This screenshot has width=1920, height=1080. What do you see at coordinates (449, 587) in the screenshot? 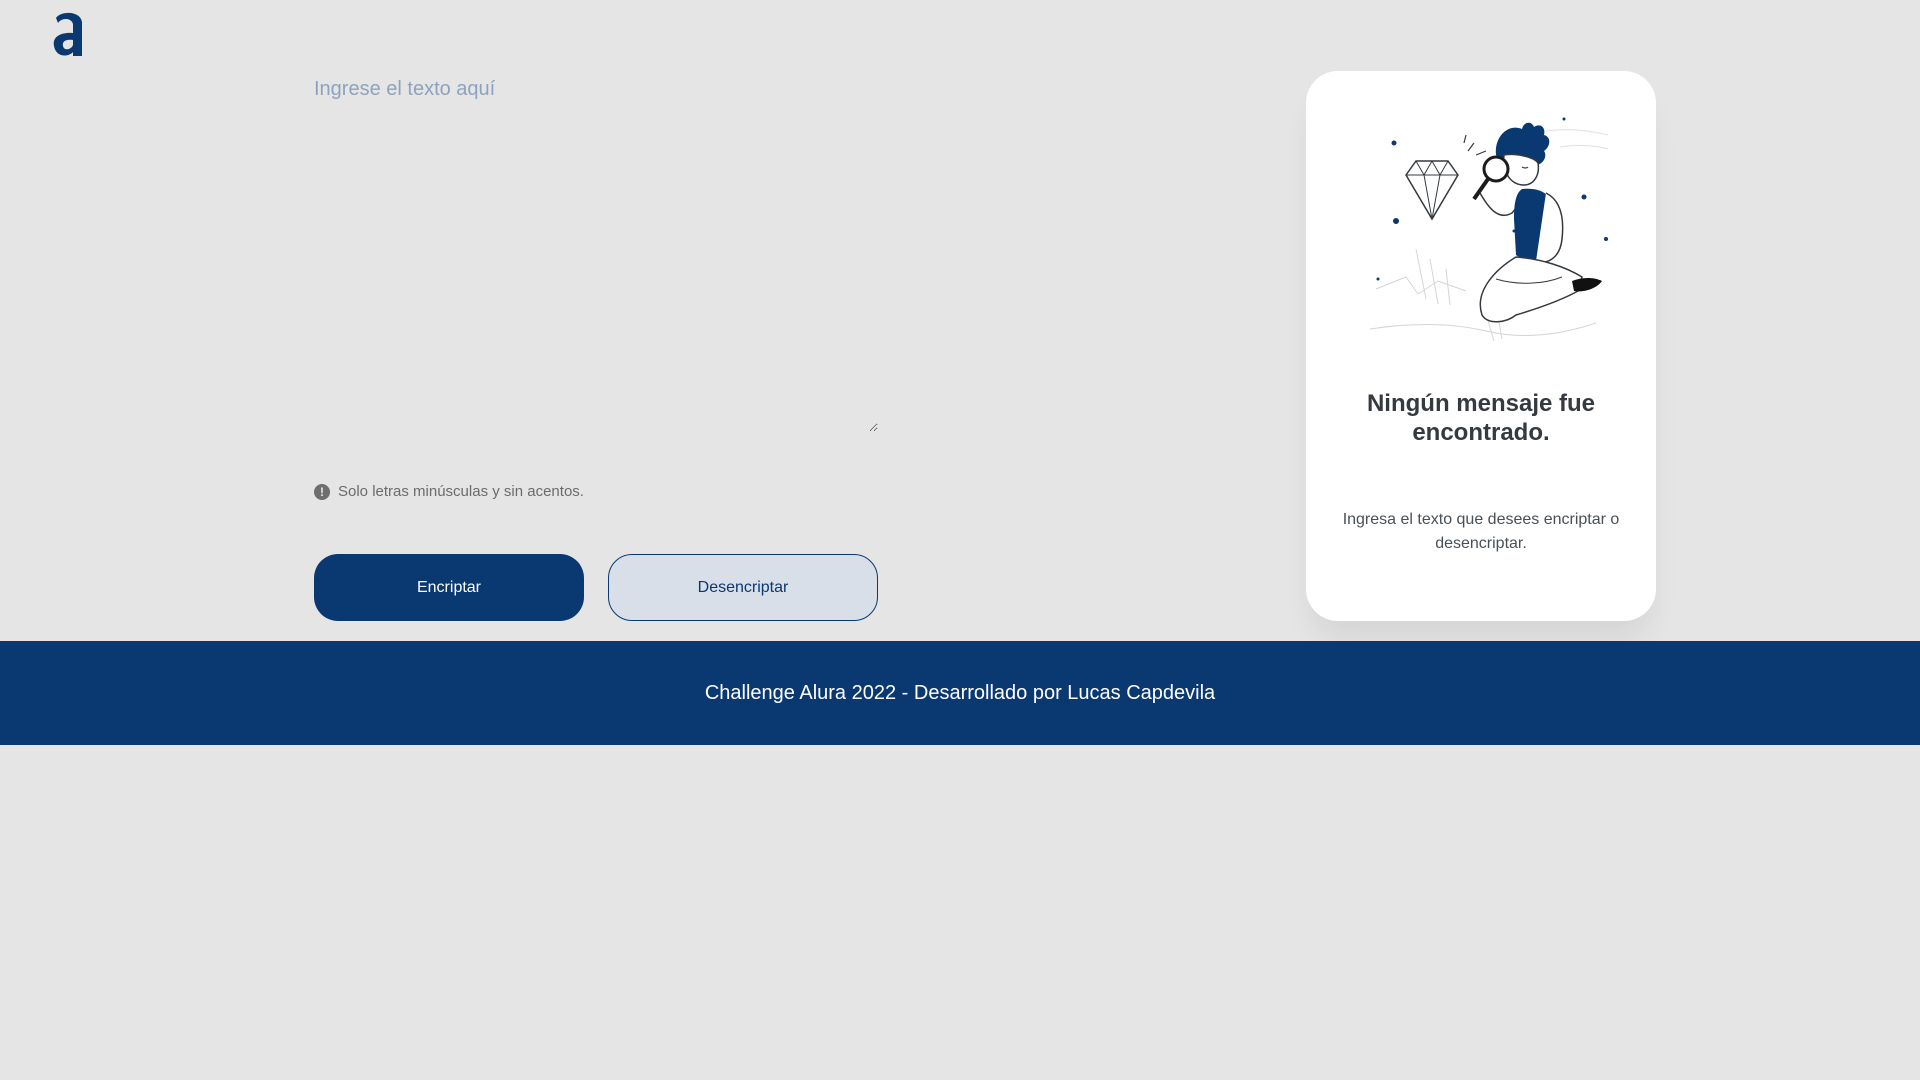
I see `encrypt-button: Encriptar` at bounding box center [449, 587].